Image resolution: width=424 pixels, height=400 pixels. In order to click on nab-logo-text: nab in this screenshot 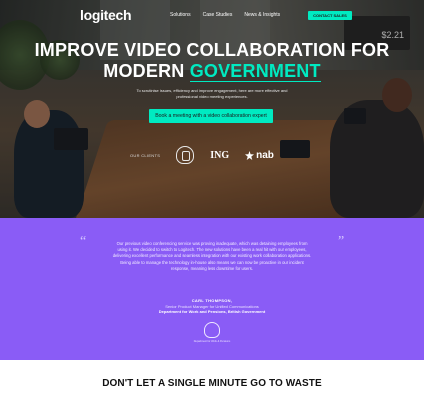, I will do `click(265, 155)`.